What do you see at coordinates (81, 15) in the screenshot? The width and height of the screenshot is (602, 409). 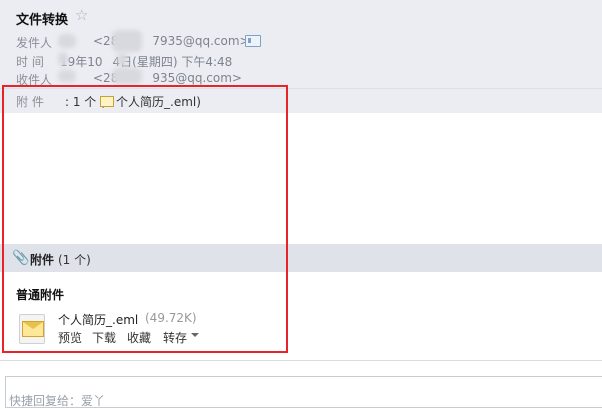 I see `star-icon: ☆` at bounding box center [81, 15].